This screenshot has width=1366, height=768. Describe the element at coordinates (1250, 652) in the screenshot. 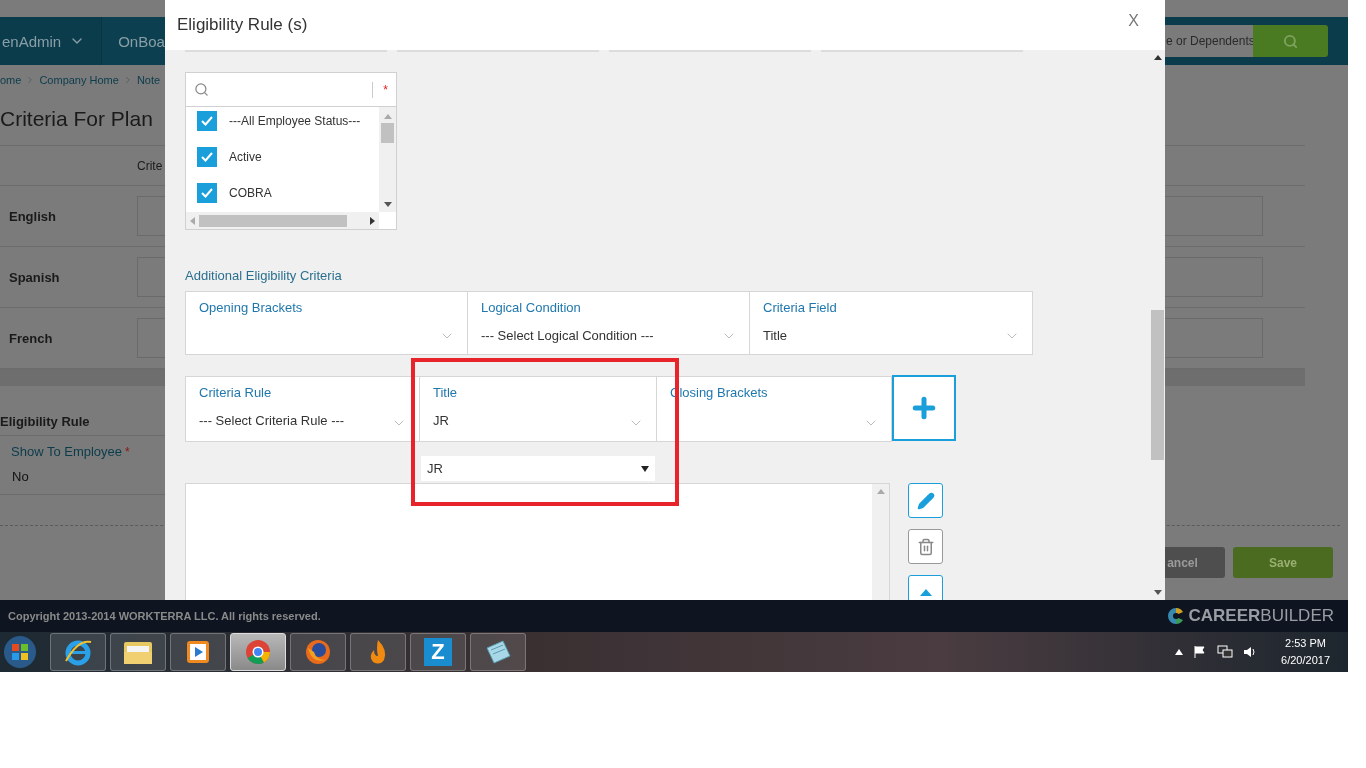

I see `volume-icon` at that location.